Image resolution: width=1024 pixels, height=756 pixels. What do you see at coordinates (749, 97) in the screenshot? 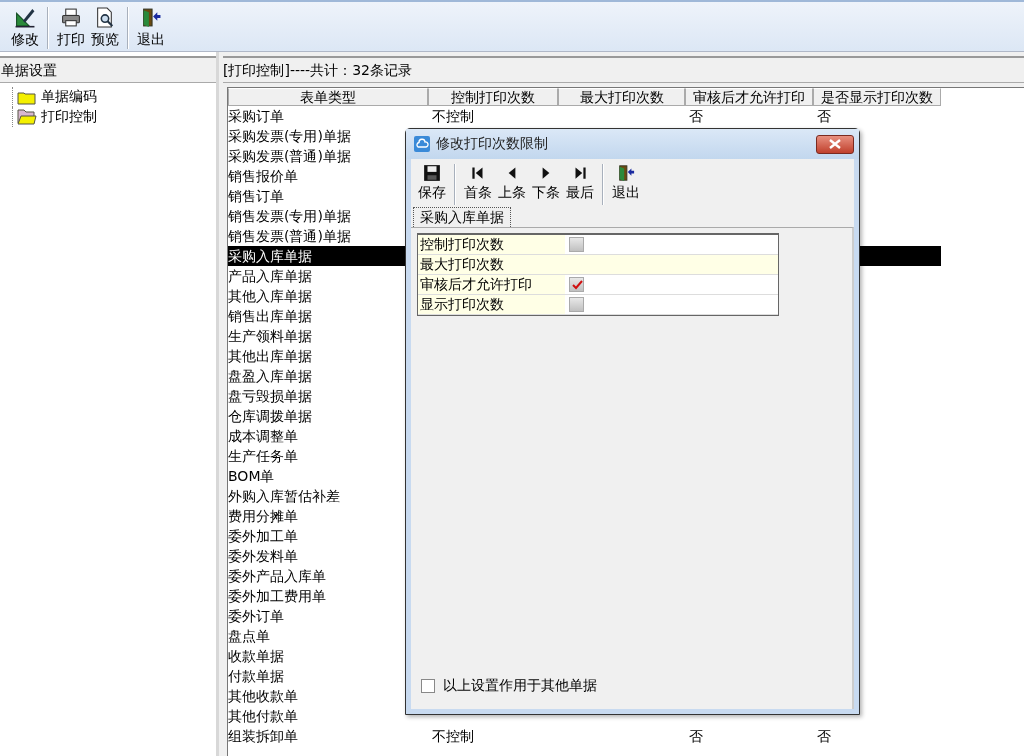
I see `column-header: 审核后才允许打印` at bounding box center [749, 97].